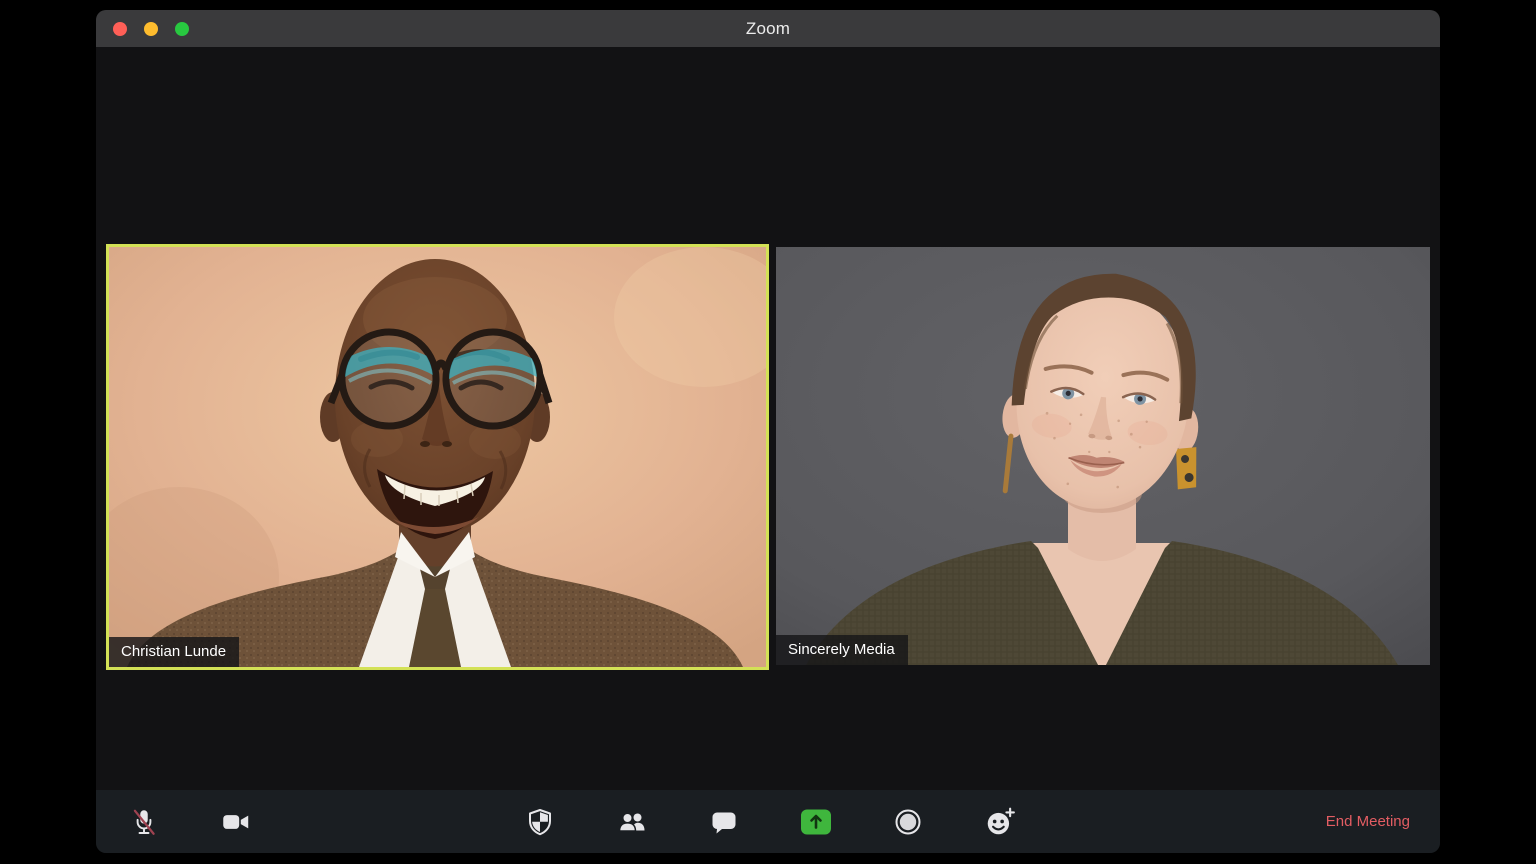  I want to click on shield-icon, so click(540, 821).